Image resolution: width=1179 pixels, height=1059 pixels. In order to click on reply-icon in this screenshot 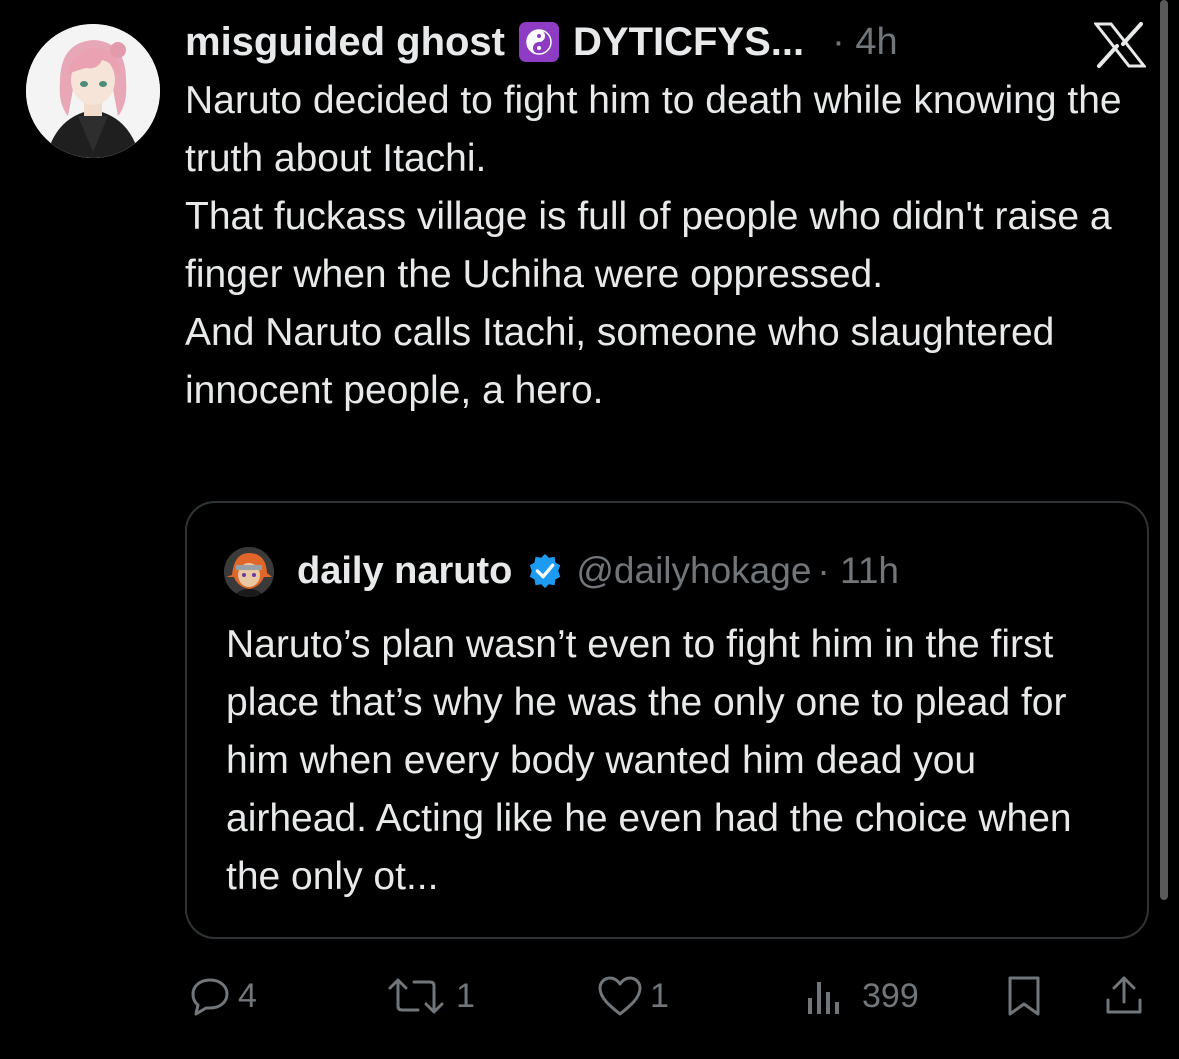, I will do `click(210, 997)`.